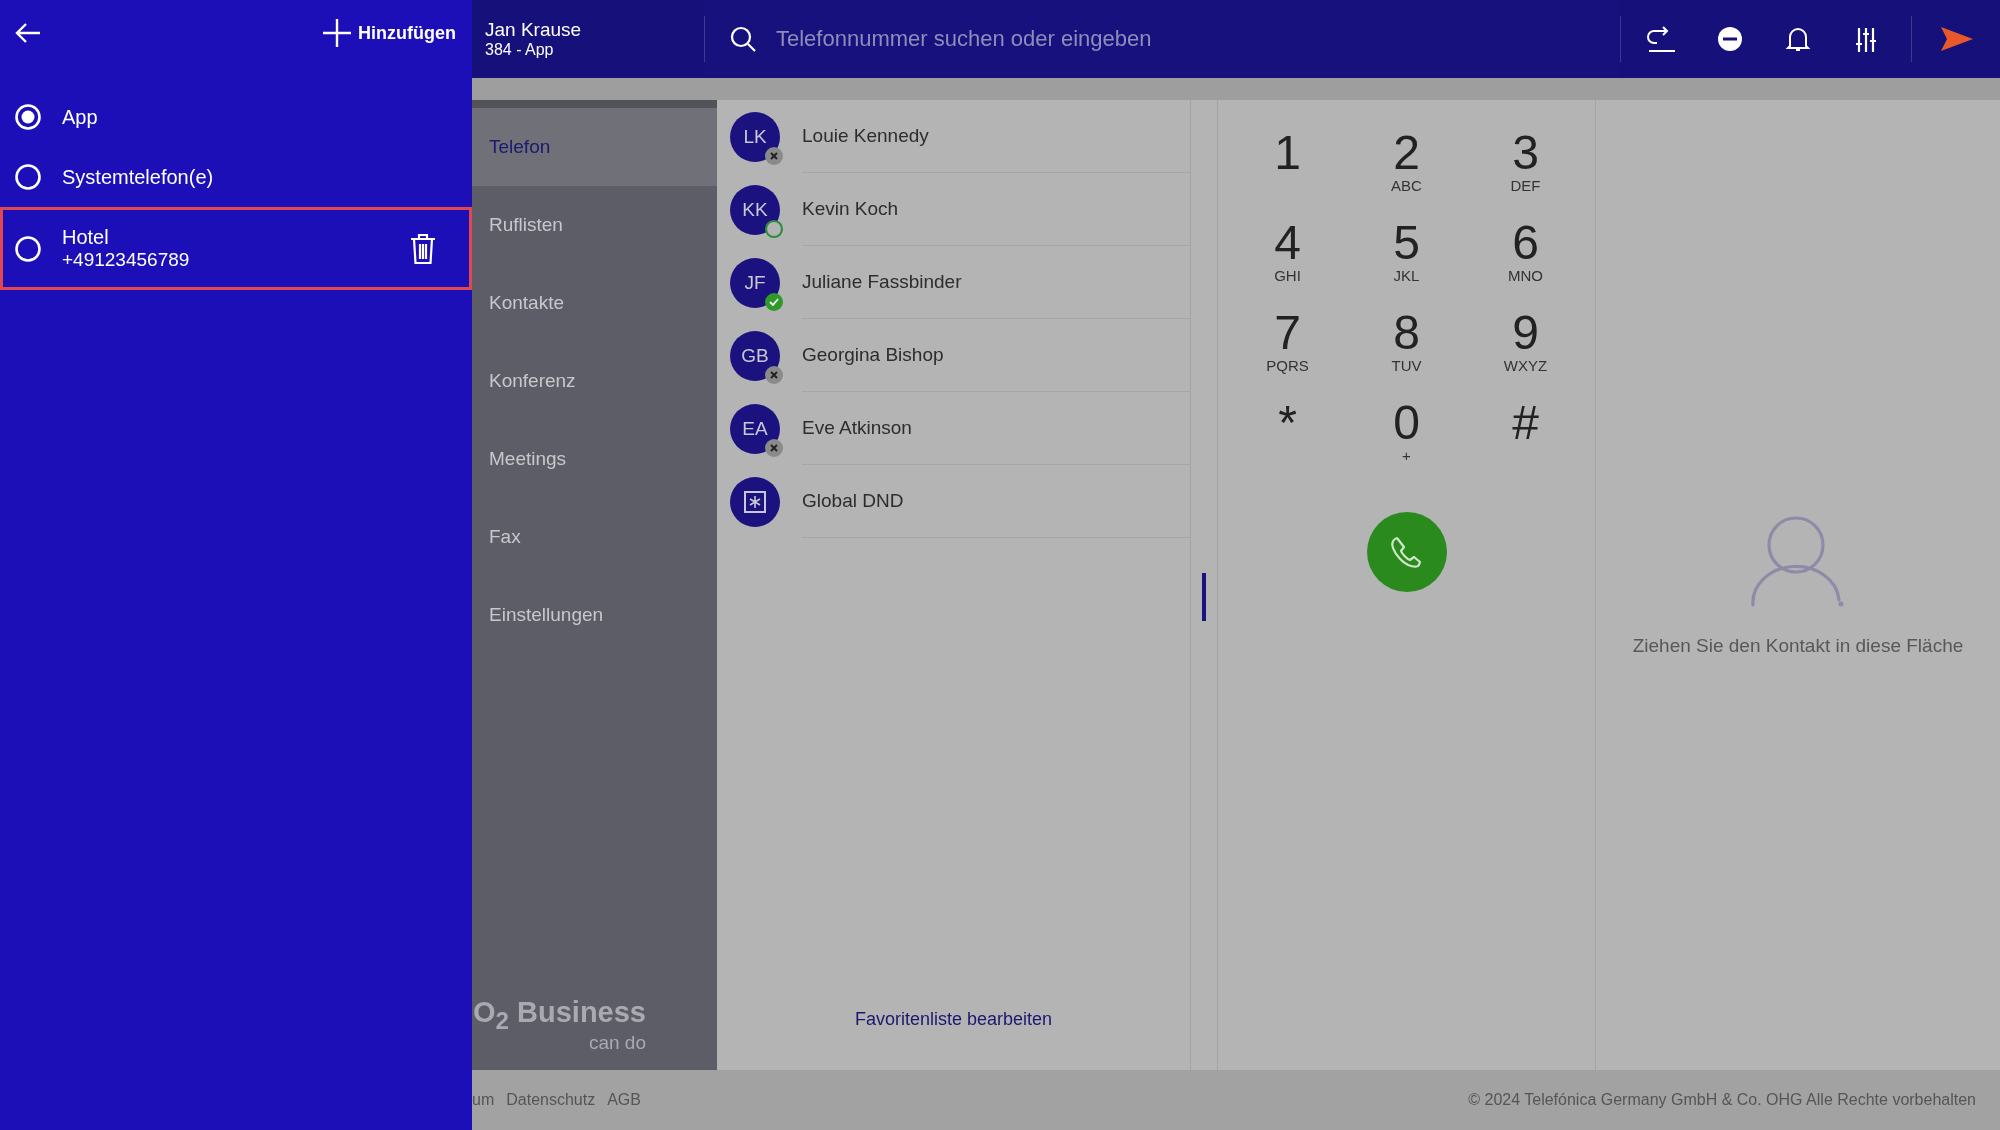 This screenshot has height=1130, width=2000. What do you see at coordinates (594, 225) in the screenshot?
I see `nav-item: Ruflisten` at bounding box center [594, 225].